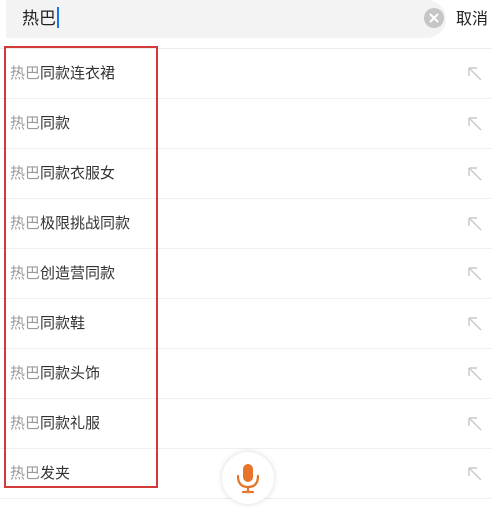 The image size is (492, 514). I want to click on suggestion-item: 热巴同款, so click(246, 124).